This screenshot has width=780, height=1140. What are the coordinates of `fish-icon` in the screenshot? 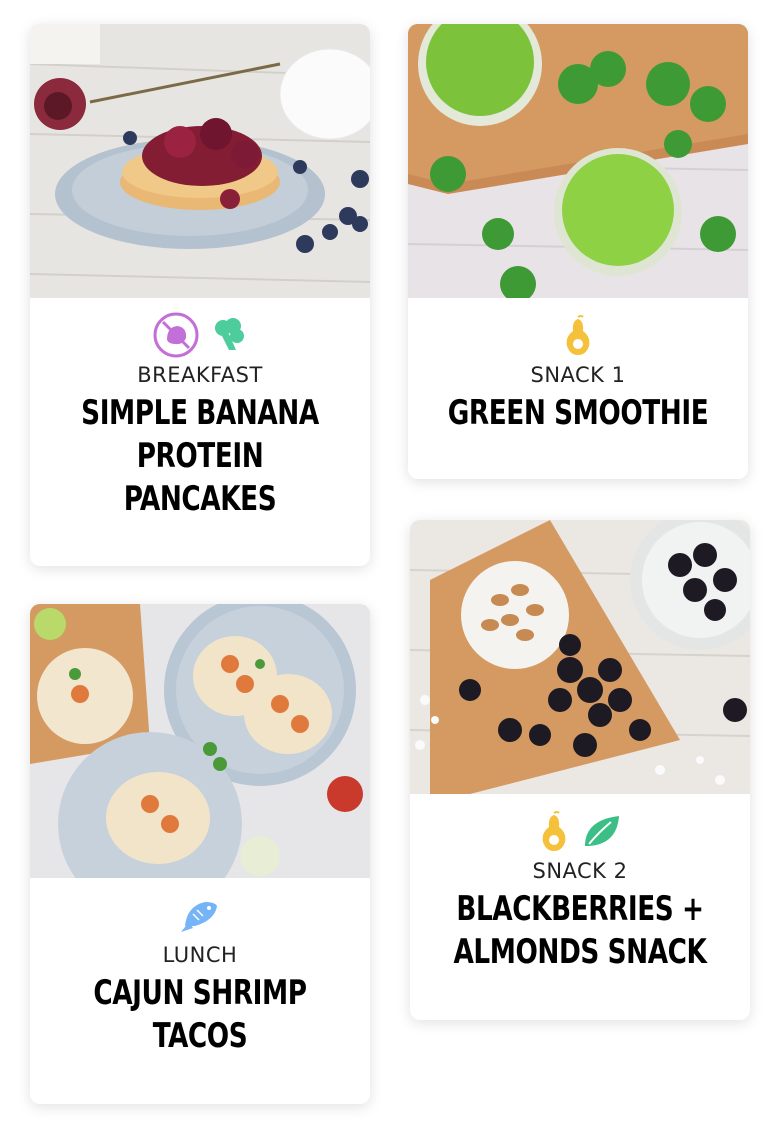 It's located at (199, 917).